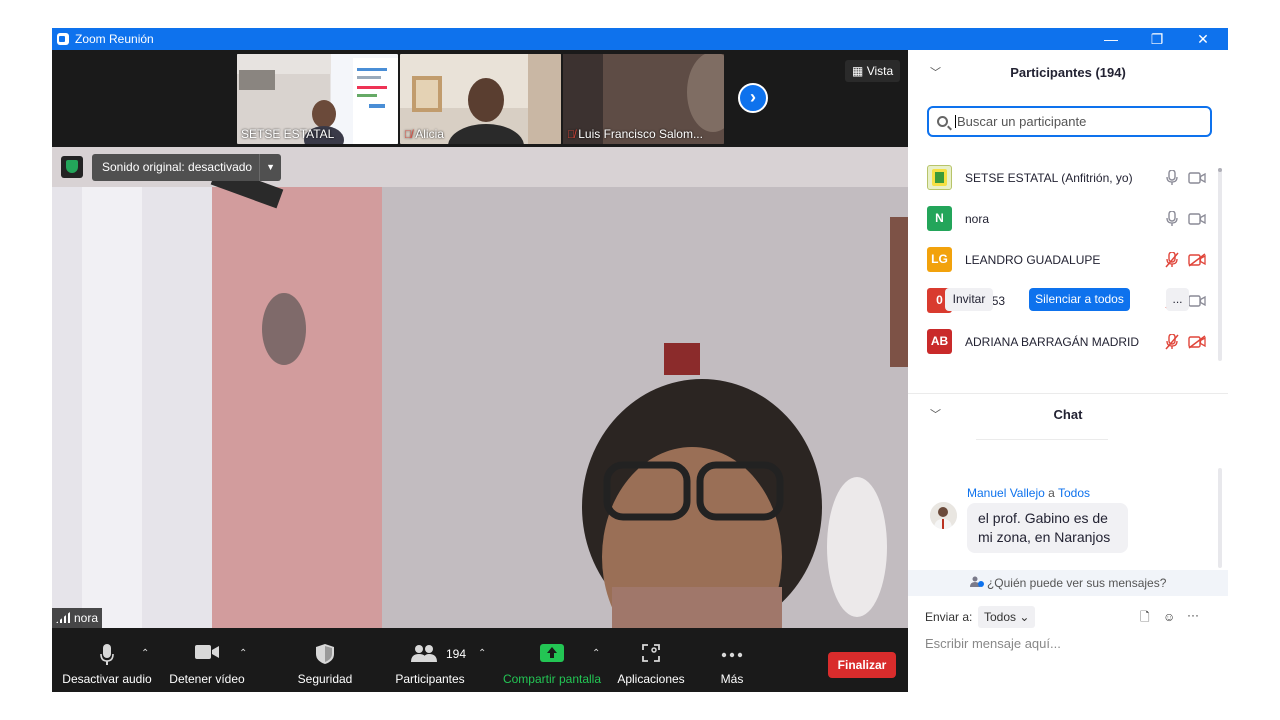 This screenshot has width=1280, height=720. What do you see at coordinates (1169, 617) in the screenshot?
I see `emoji-icon: ☺` at bounding box center [1169, 617].